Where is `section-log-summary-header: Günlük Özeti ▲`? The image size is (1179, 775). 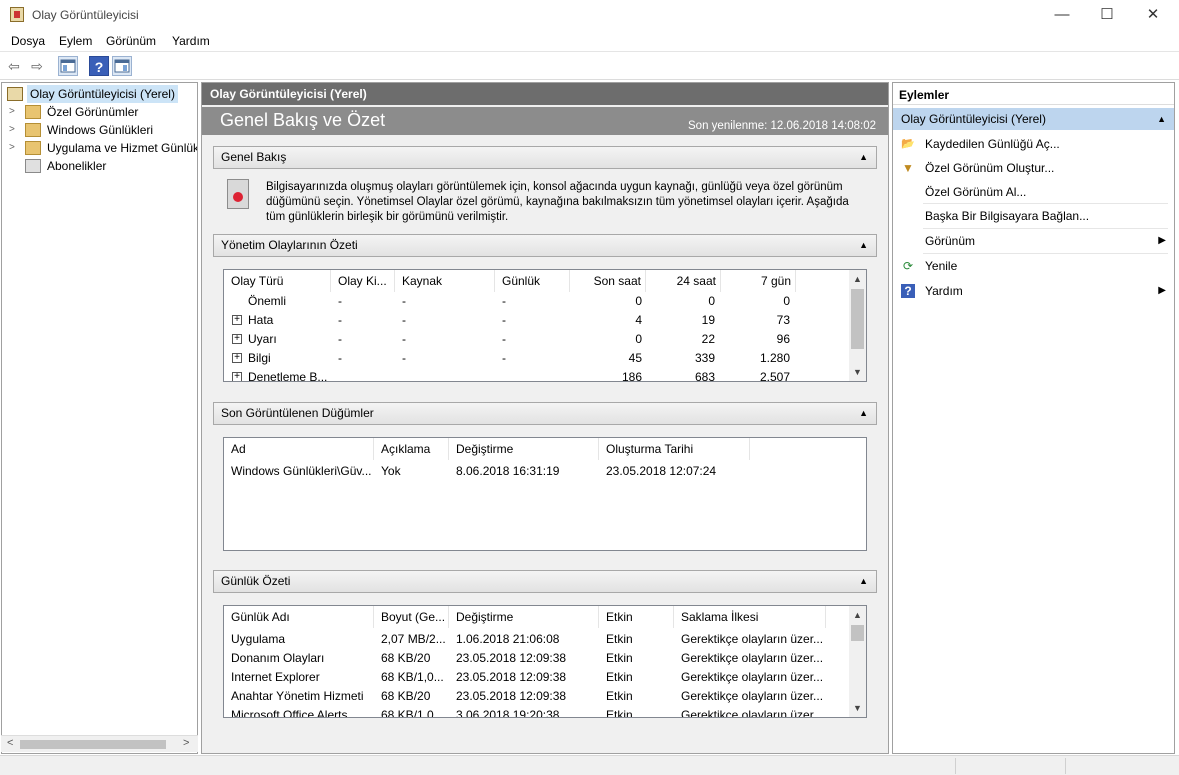
section-log-summary-header: Günlük Özeti ▲ is located at coordinates (545, 581).